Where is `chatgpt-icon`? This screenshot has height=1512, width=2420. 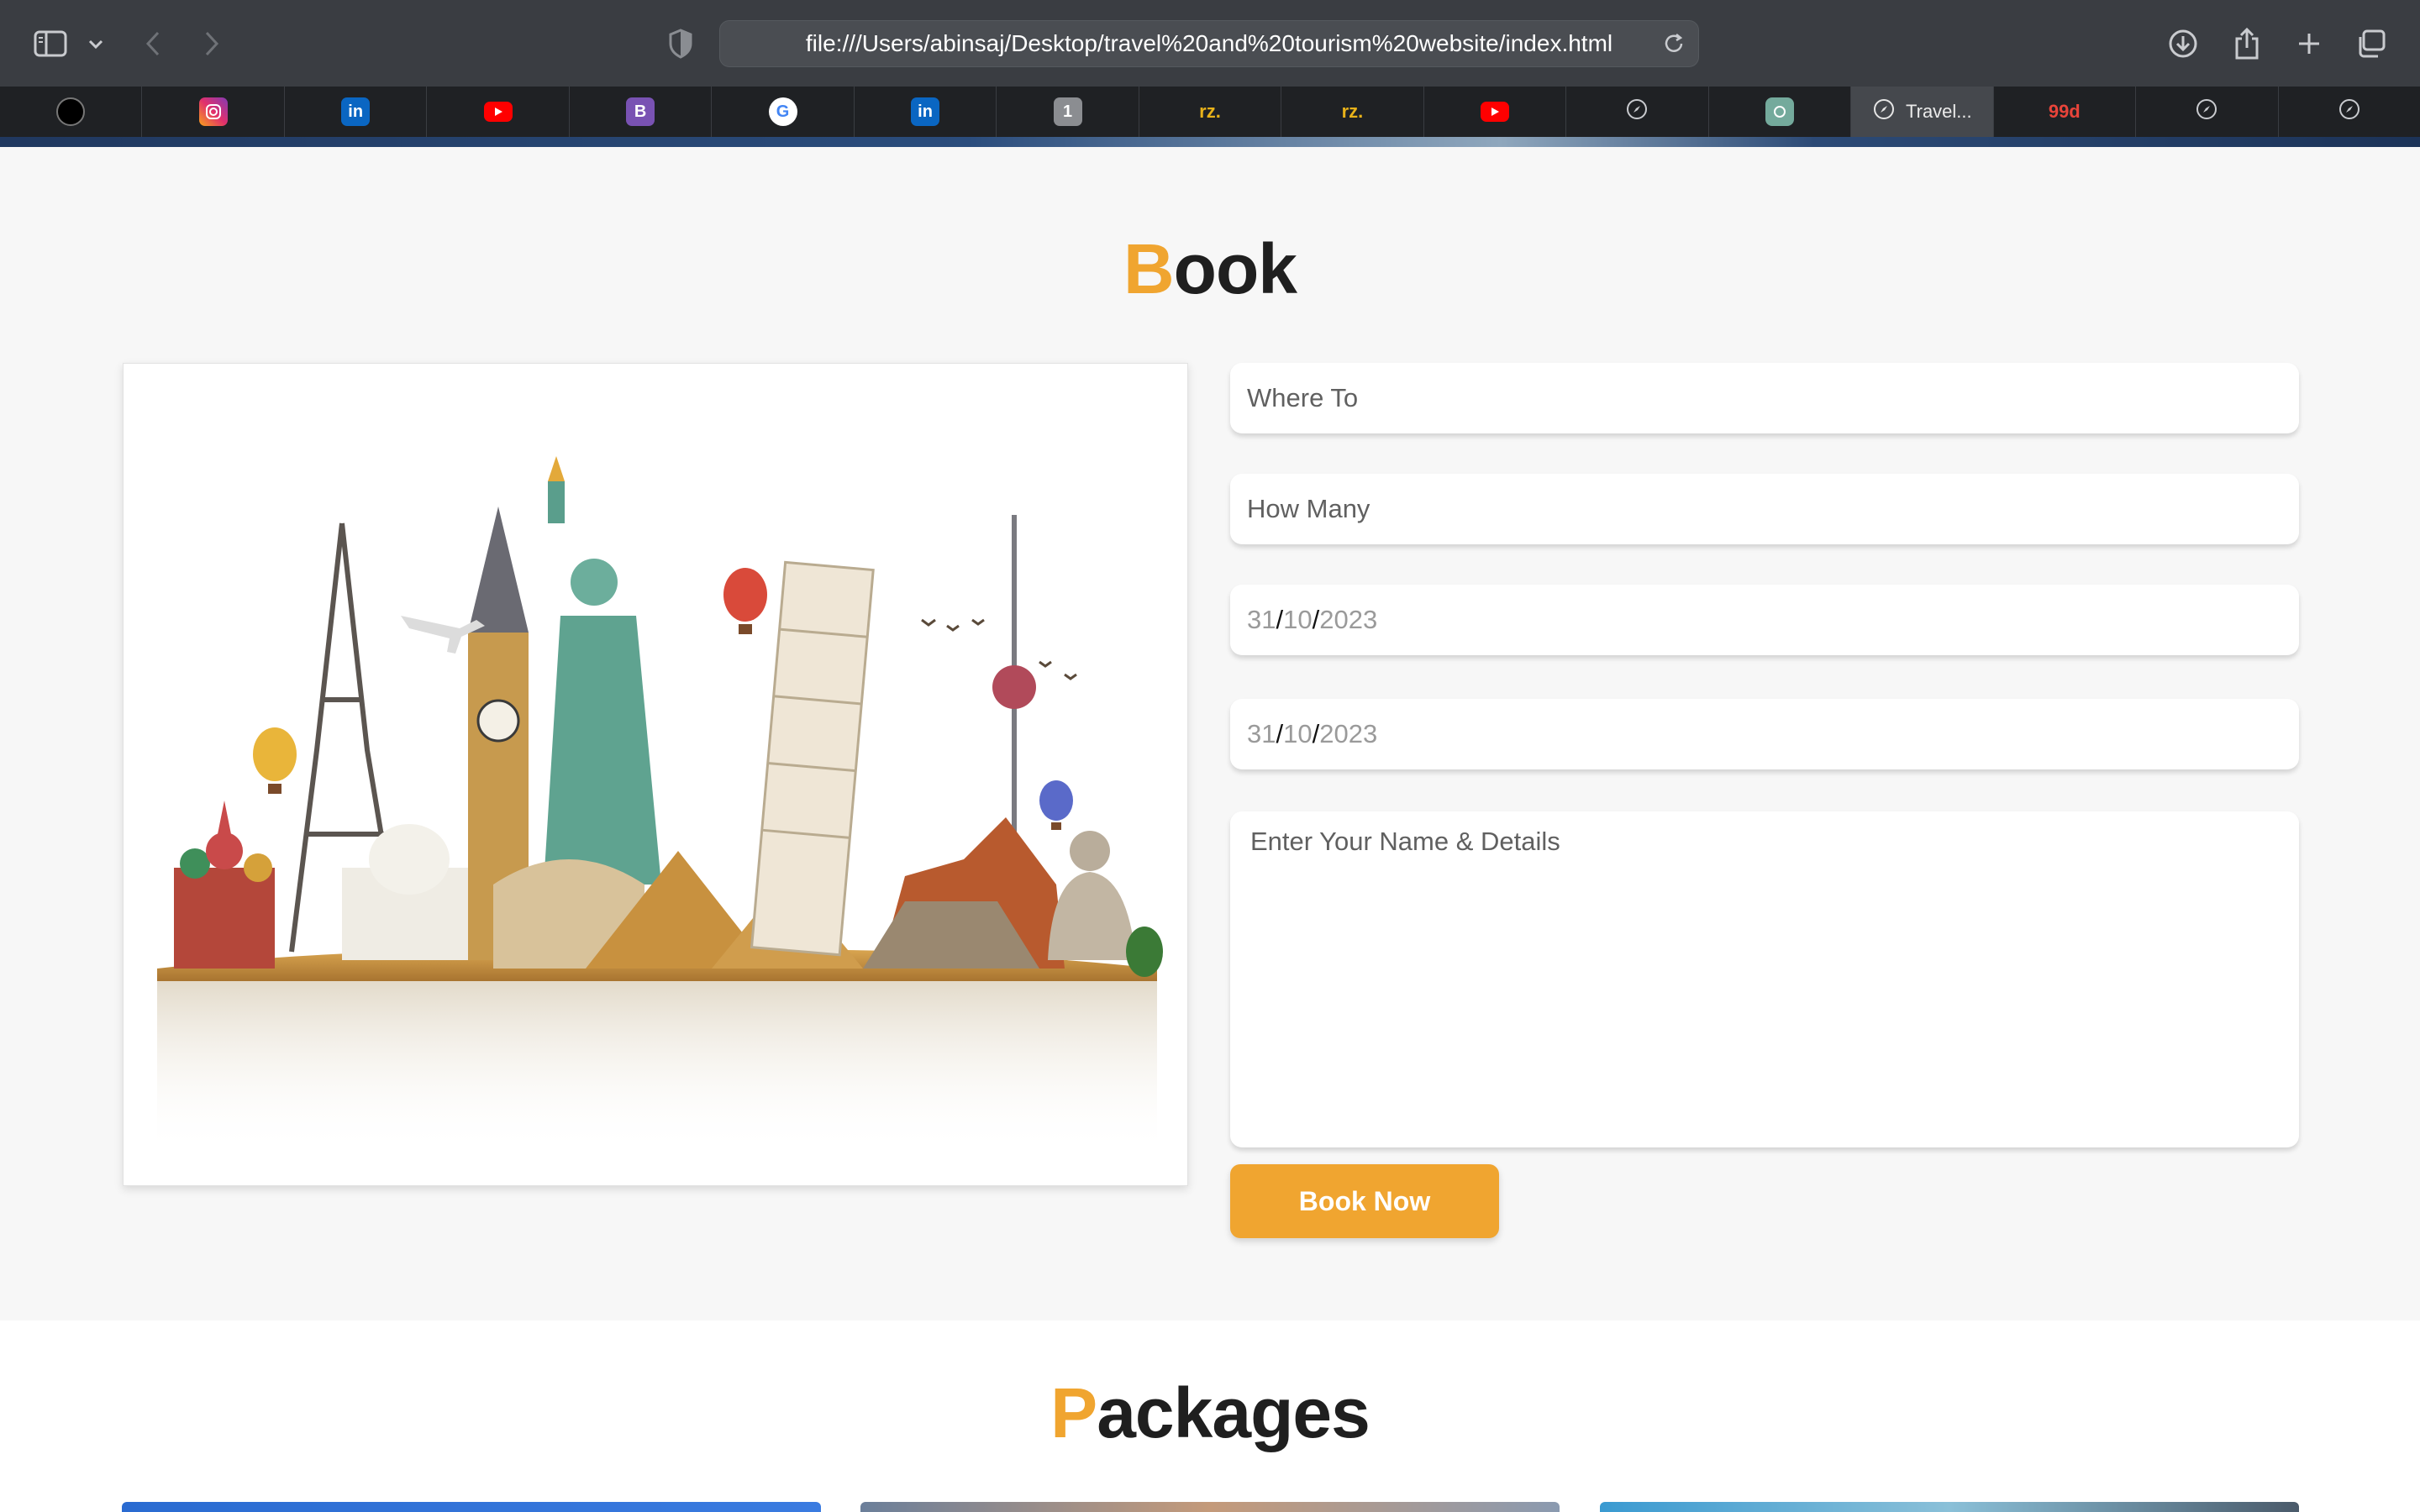 chatgpt-icon is located at coordinates (1780, 111).